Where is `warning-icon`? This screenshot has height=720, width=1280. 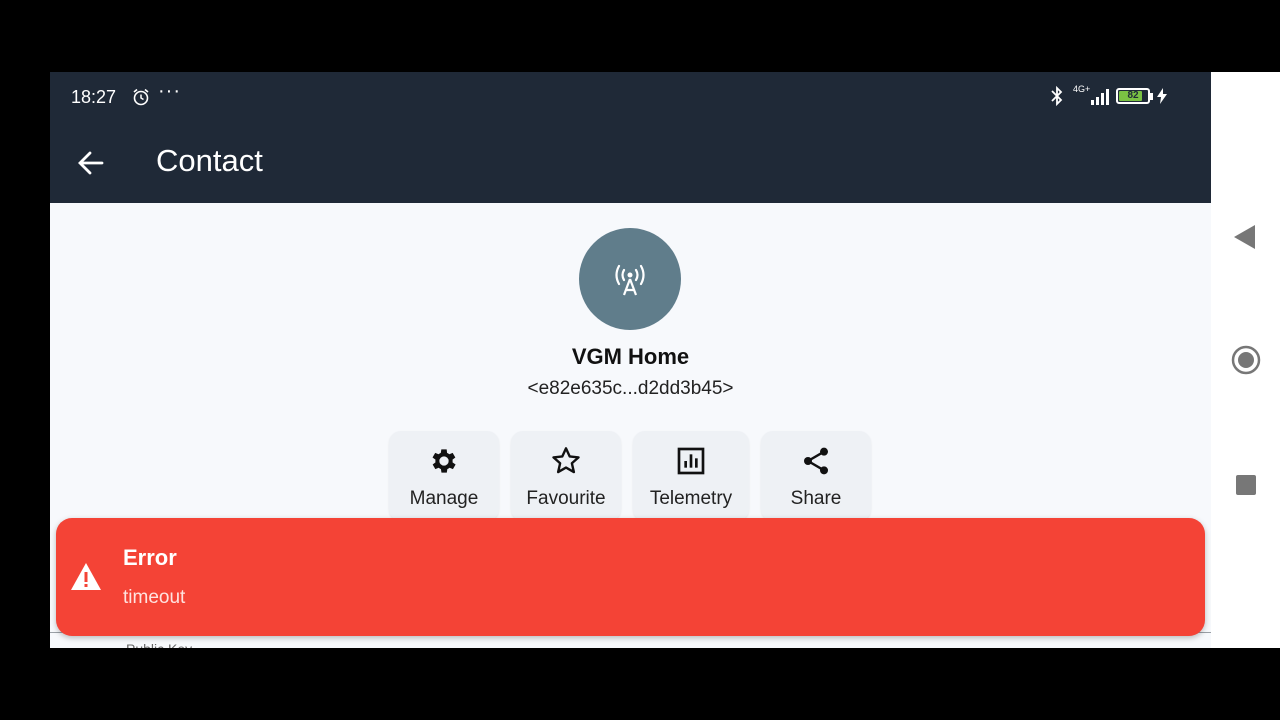 warning-icon is located at coordinates (86, 576).